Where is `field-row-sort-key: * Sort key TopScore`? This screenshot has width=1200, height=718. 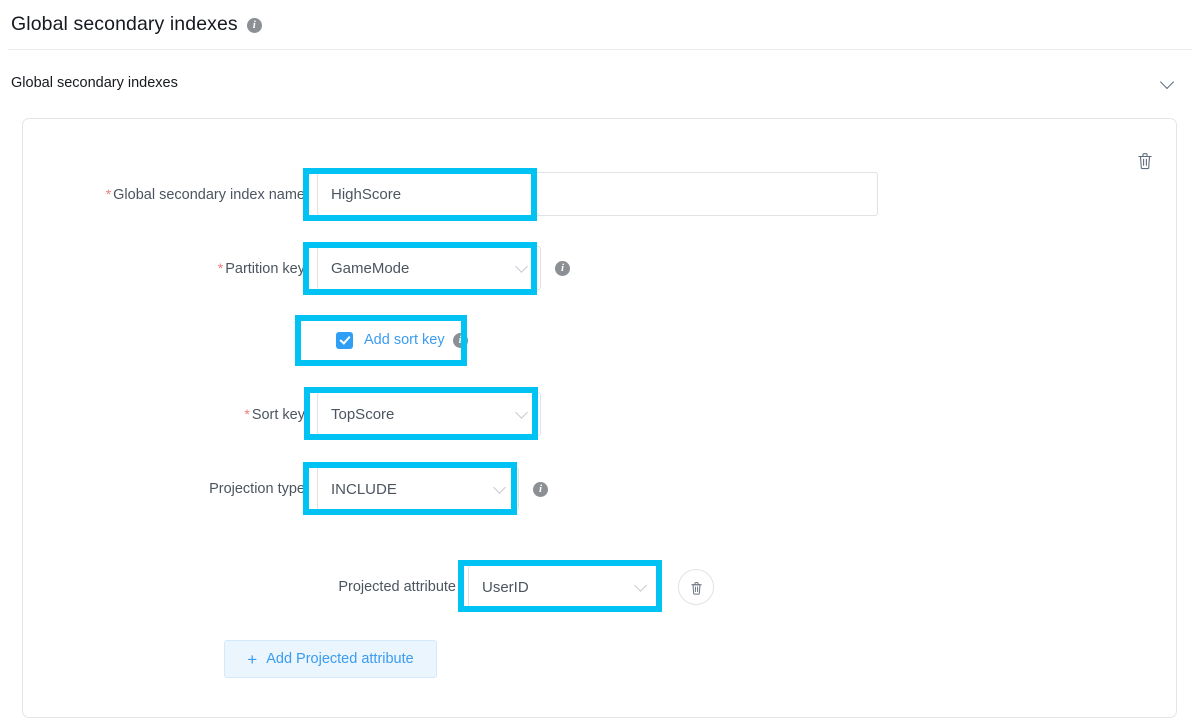 field-row-sort-key: * Sort key TopScore is located at coordinates (282, 414).